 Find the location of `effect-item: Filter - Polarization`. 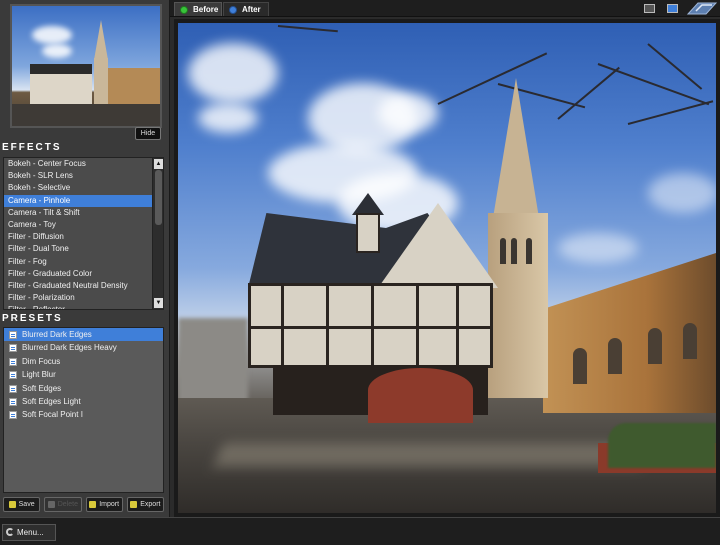

effect-item: Filter - Polarization is located at coordinates (78, 298).